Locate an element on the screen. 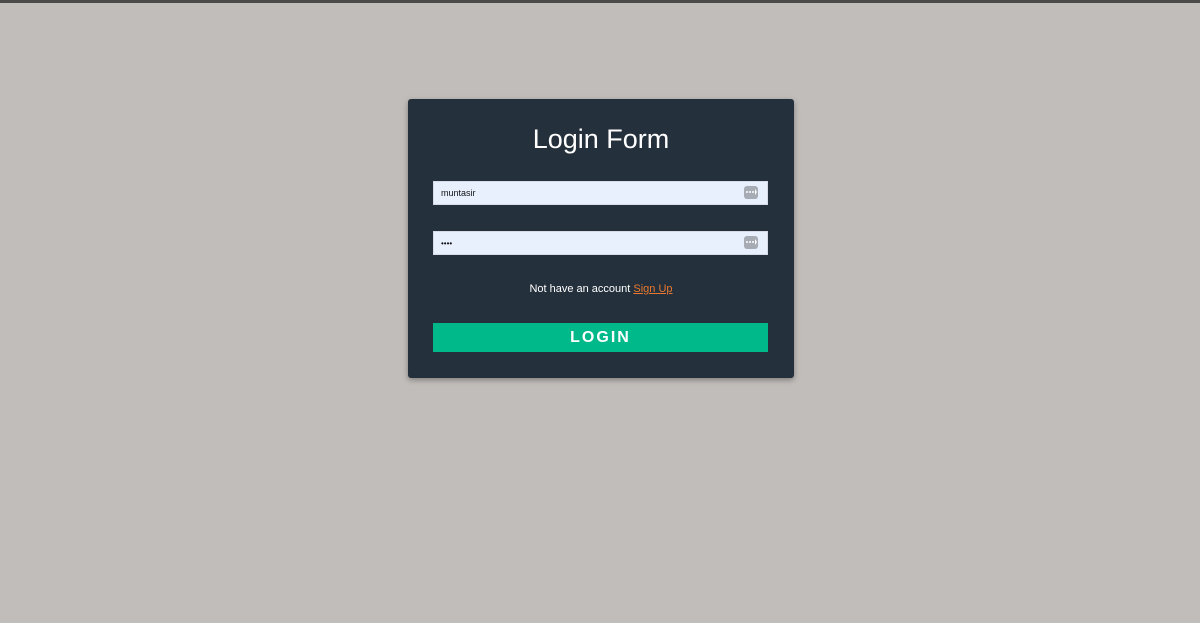  signup-link: Sign Up is located at coordinates (652, 289).